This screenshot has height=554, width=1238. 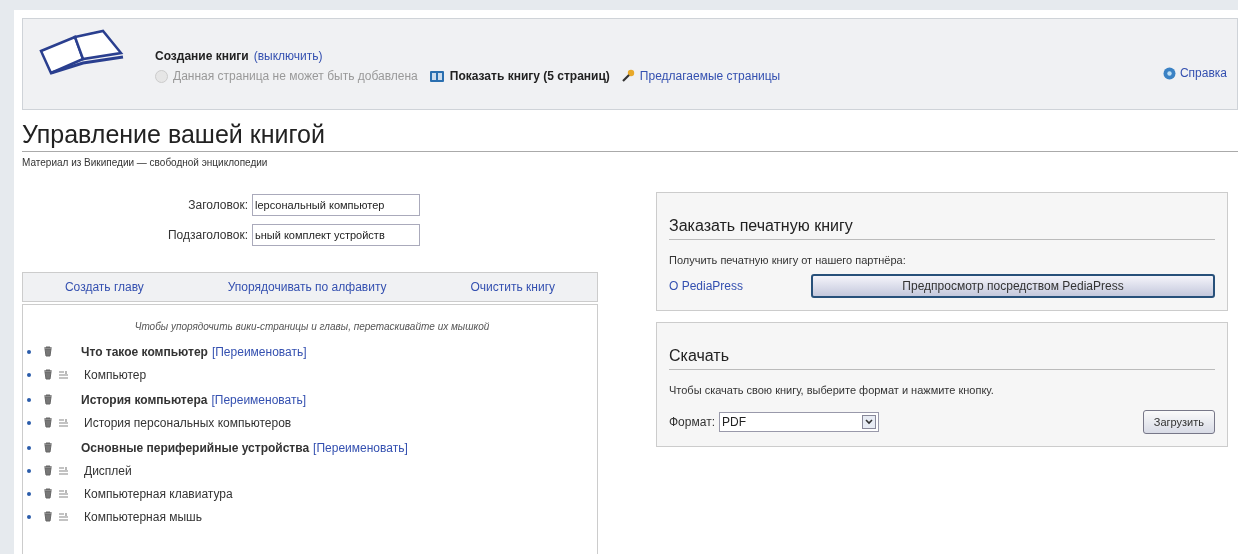 What do you see at coordinates (529, 76) in the screenshot?
I see `show-book-link: Показать книгу (5 страниц)` at bounding box center [529, 76].